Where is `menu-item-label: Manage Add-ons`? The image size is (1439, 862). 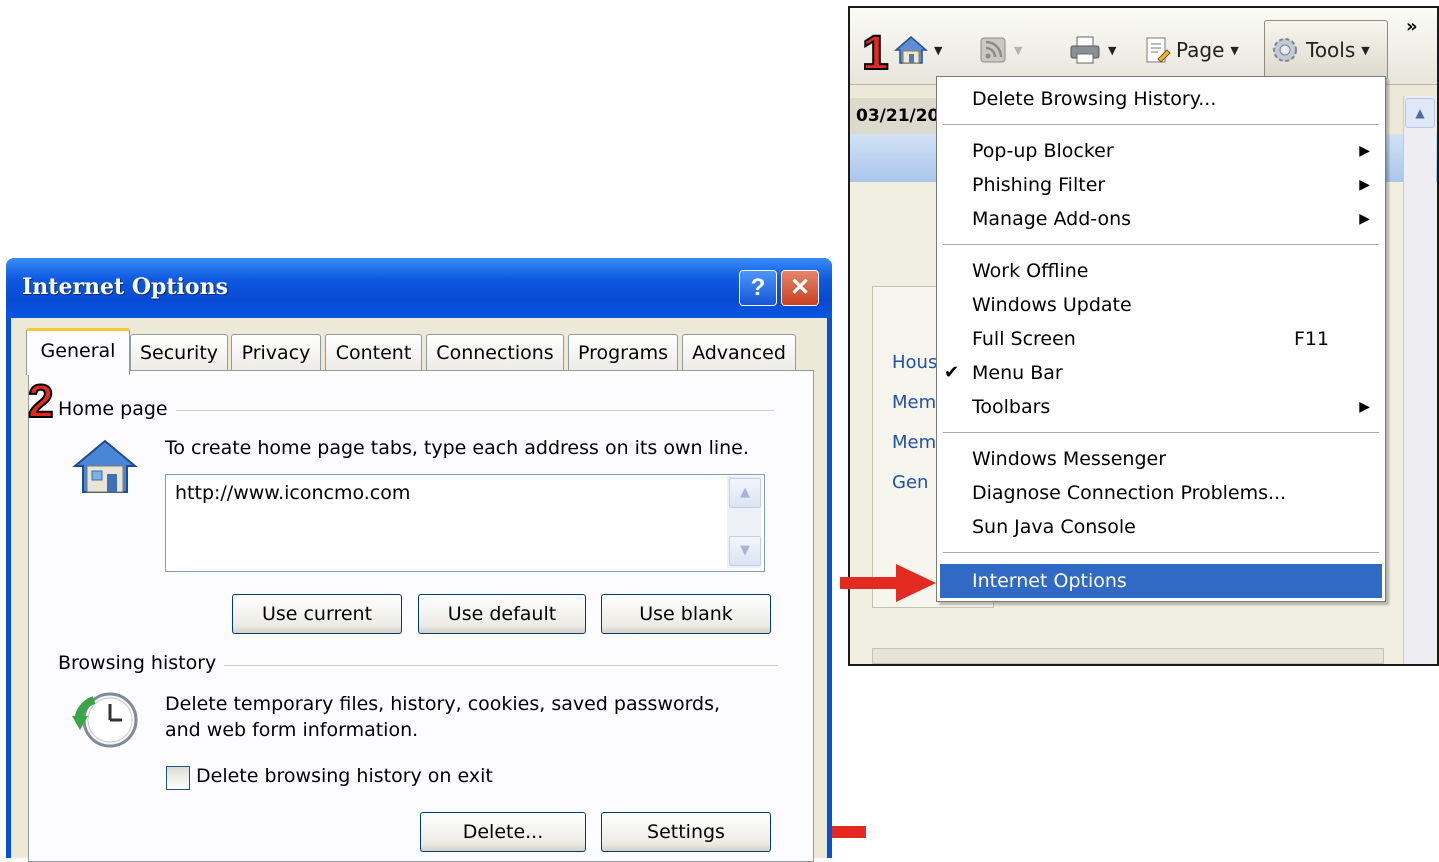
menu-item-label: Manage Add-ons is located at coordinates (1052, 219).